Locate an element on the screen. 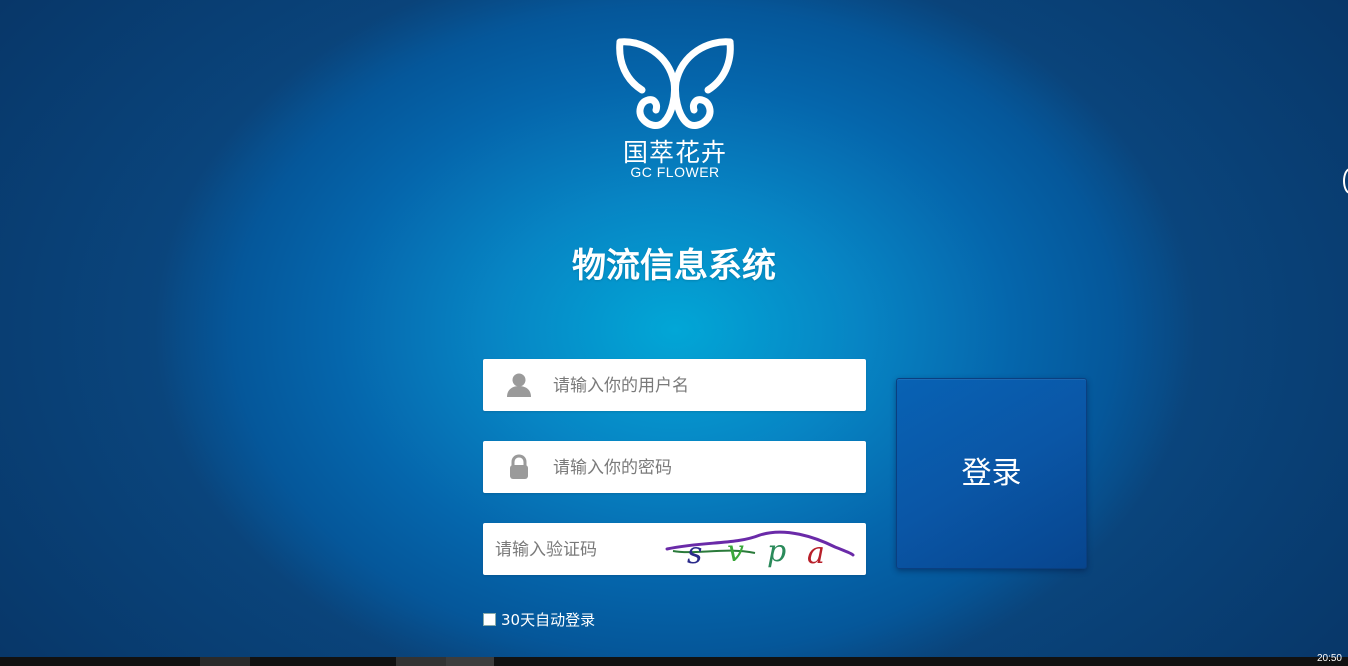 The height and width of the screenshot is (666, 1348). username-field is located at coordinates (674, 386).